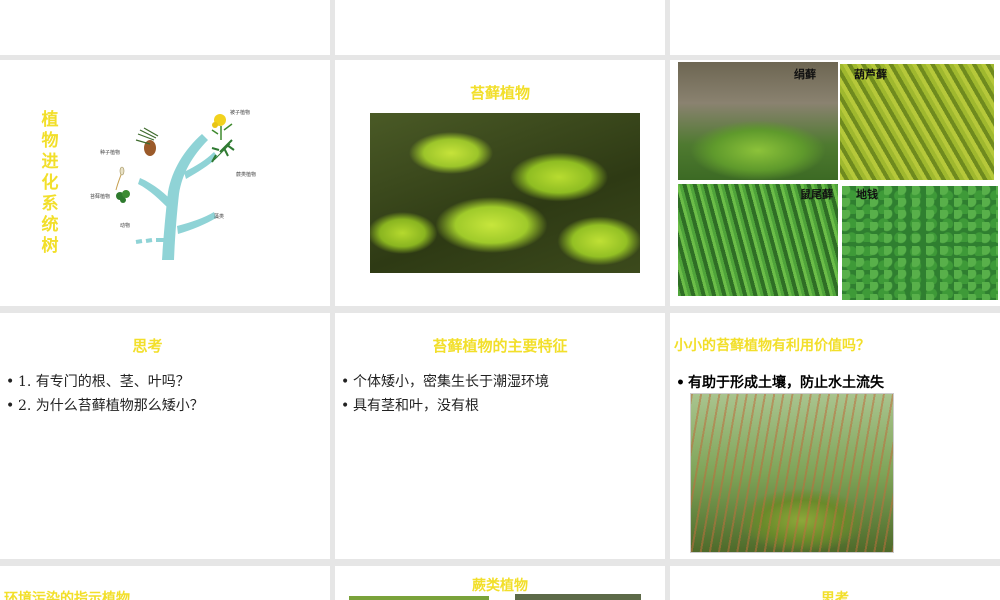 This screenshot has width=1000, height=600. I want to click on tree-branch-right, so click(196, 223).